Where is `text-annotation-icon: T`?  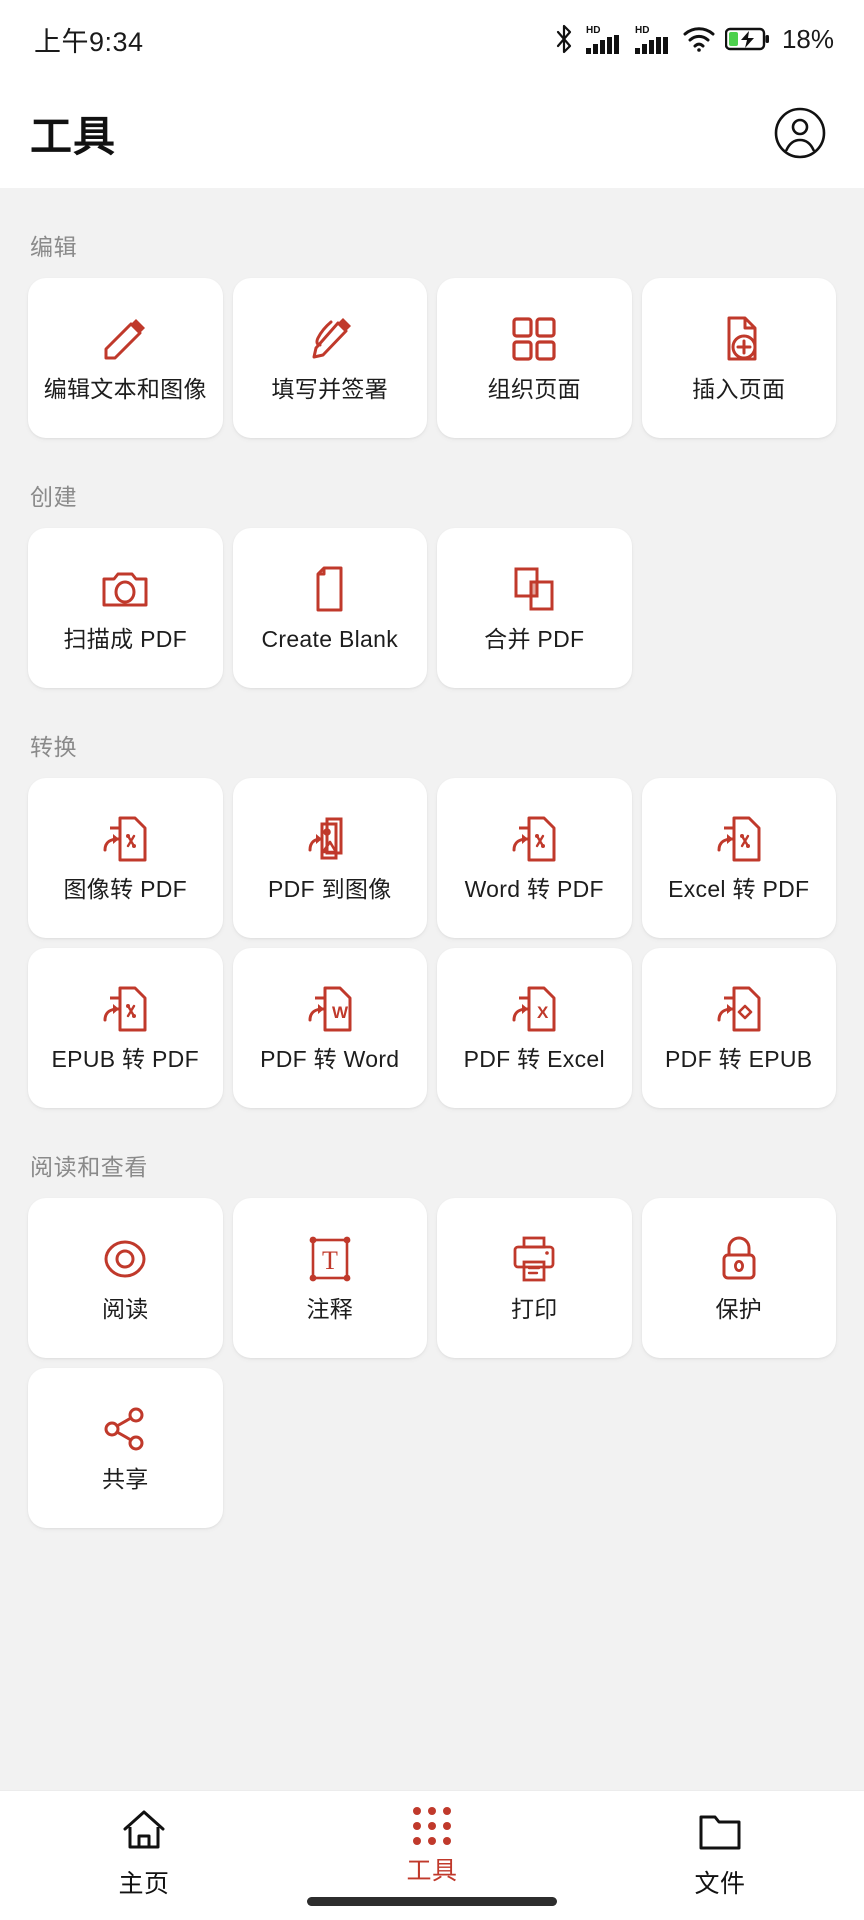 text-annotation-icon: T is located at coordinates (330, 1259).